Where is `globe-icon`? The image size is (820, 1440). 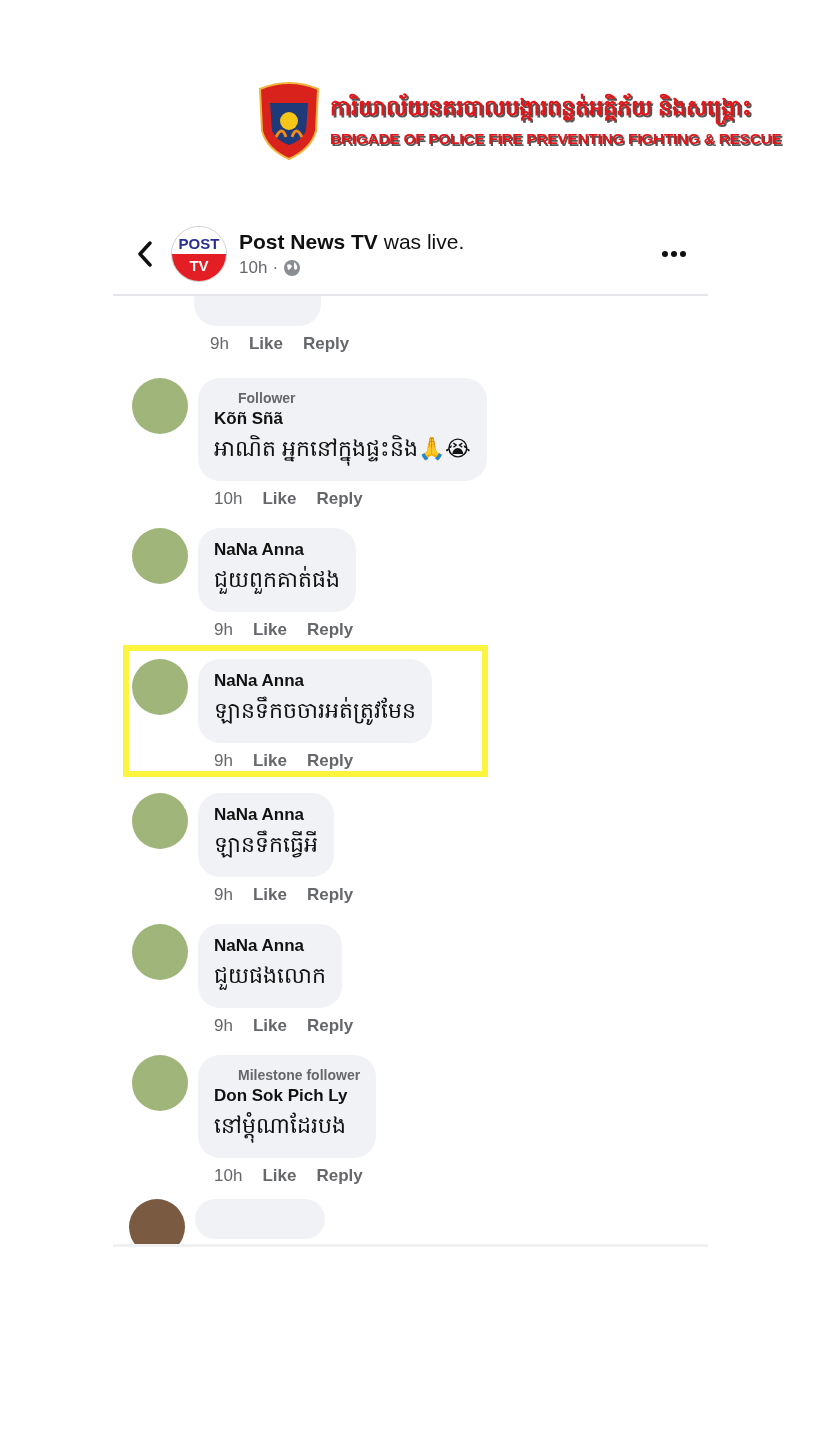
globe-icon is located at coordinates (292, 268).